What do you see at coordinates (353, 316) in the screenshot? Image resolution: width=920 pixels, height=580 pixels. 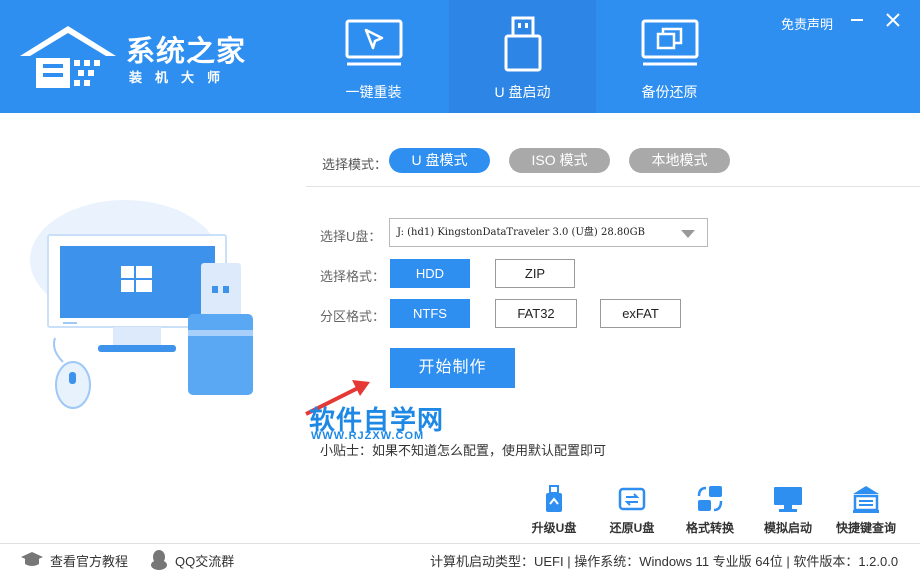 I see `partition-label: 分区格式：` at bounding box center [353, 316].